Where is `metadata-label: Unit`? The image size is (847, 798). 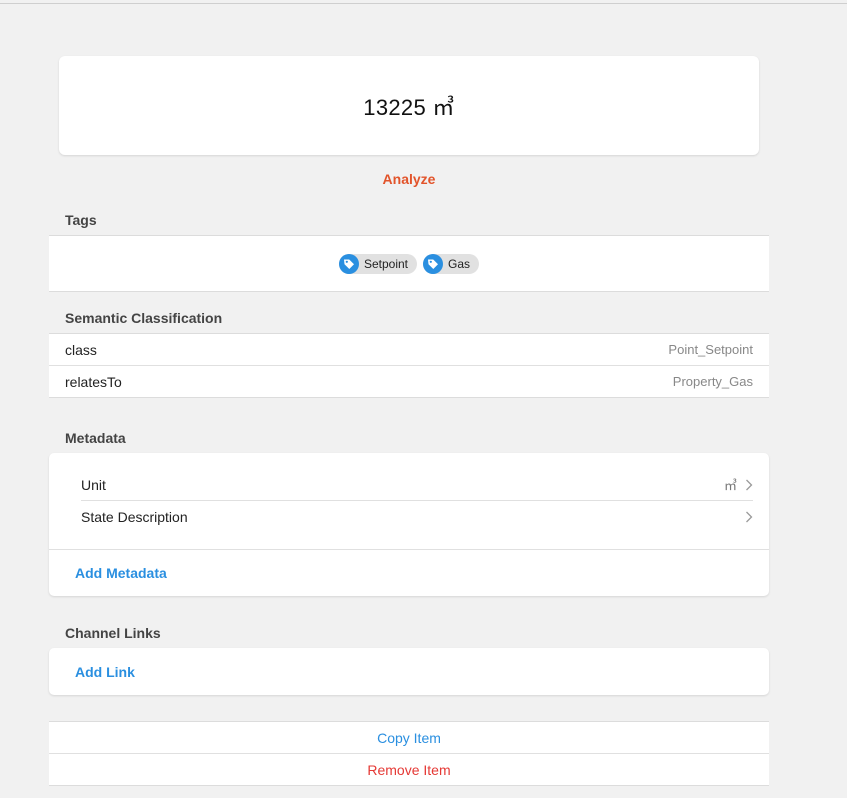
metadata-label: Unit is located at coordinates (93, 484).